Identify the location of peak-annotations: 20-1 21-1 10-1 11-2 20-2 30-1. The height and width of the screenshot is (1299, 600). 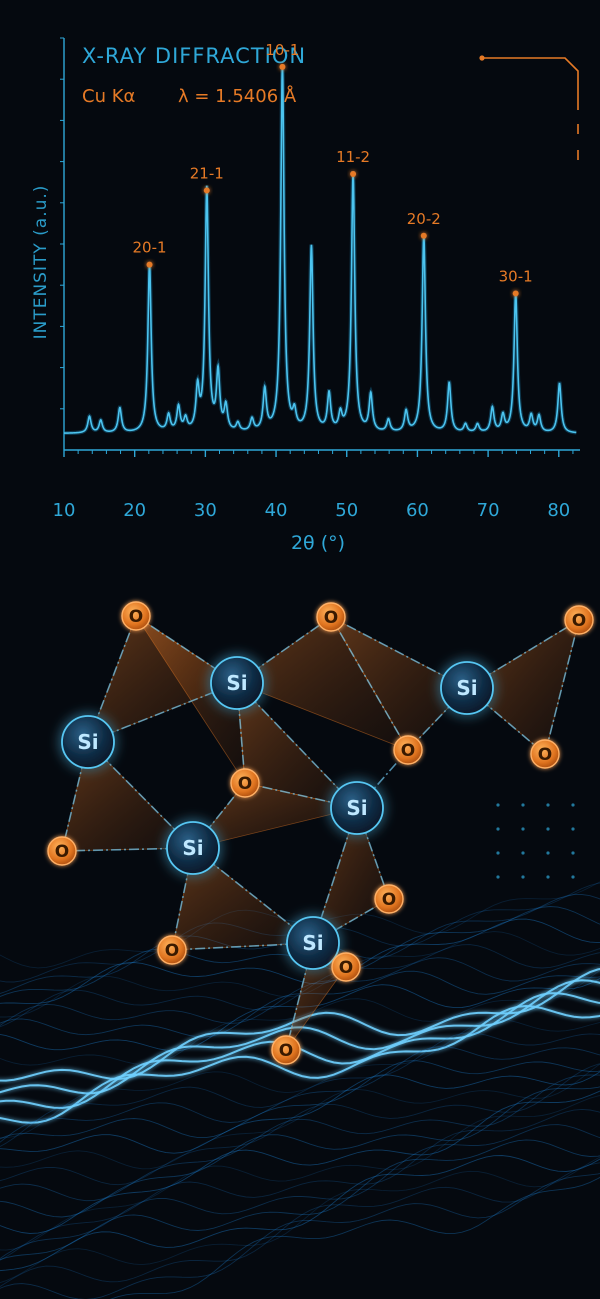
(333, 169).